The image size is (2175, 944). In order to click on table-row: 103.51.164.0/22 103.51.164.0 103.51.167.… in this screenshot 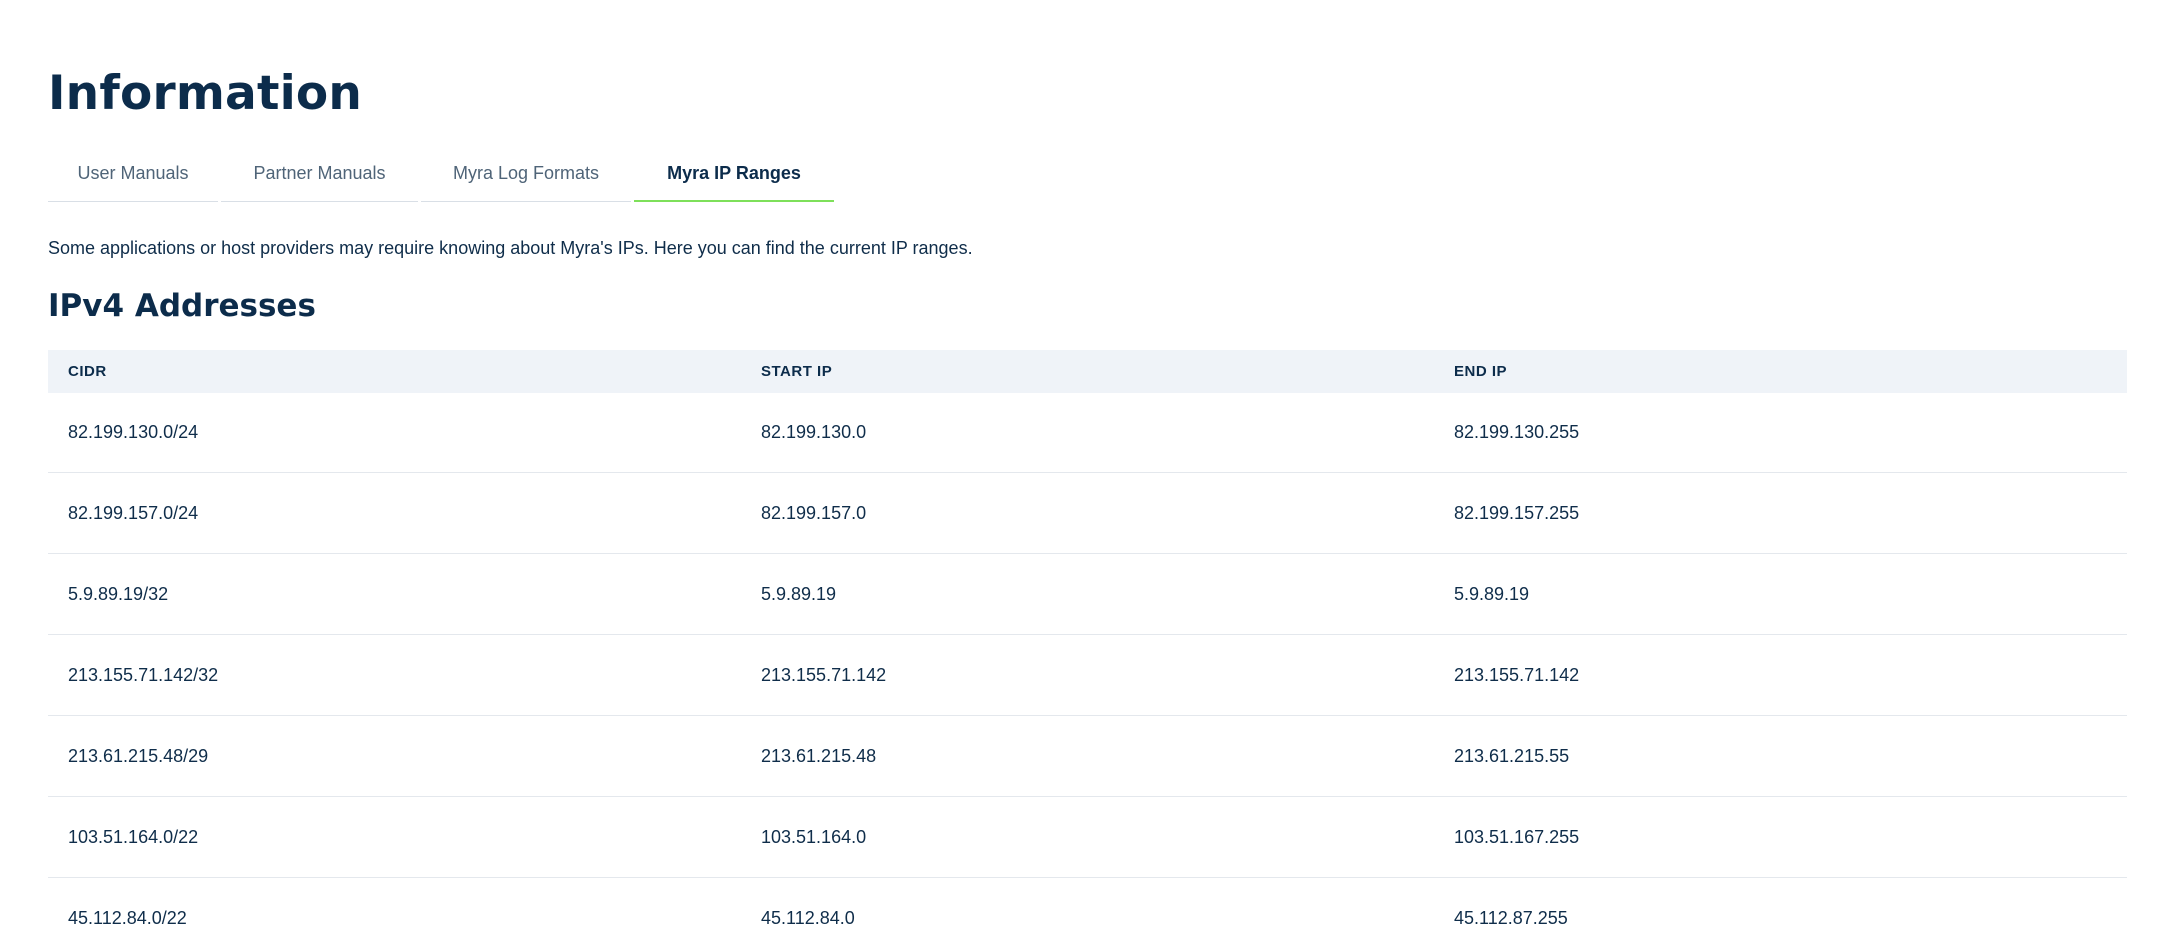, I will do `click(1087, 837)`.